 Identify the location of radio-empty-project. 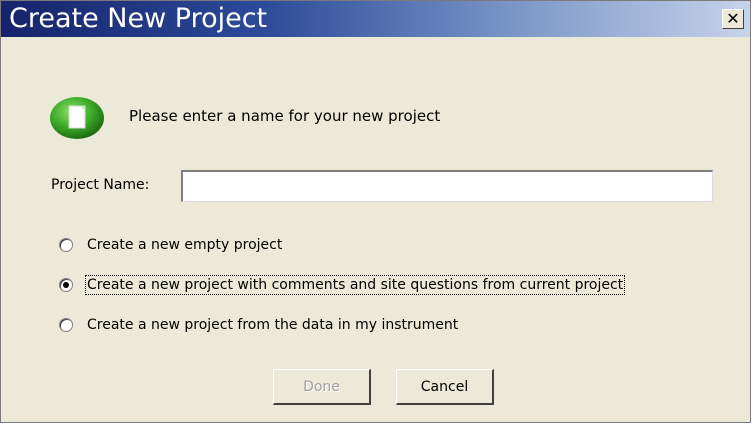
(66, 245).